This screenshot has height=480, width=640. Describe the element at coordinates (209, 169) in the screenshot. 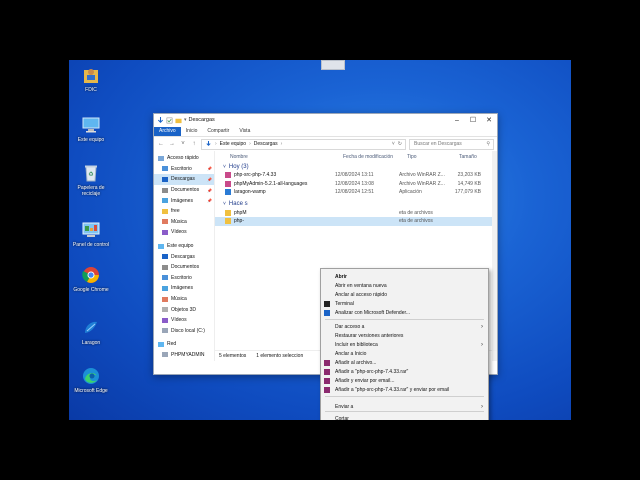

I see `pin-icon: 📌` at that location.